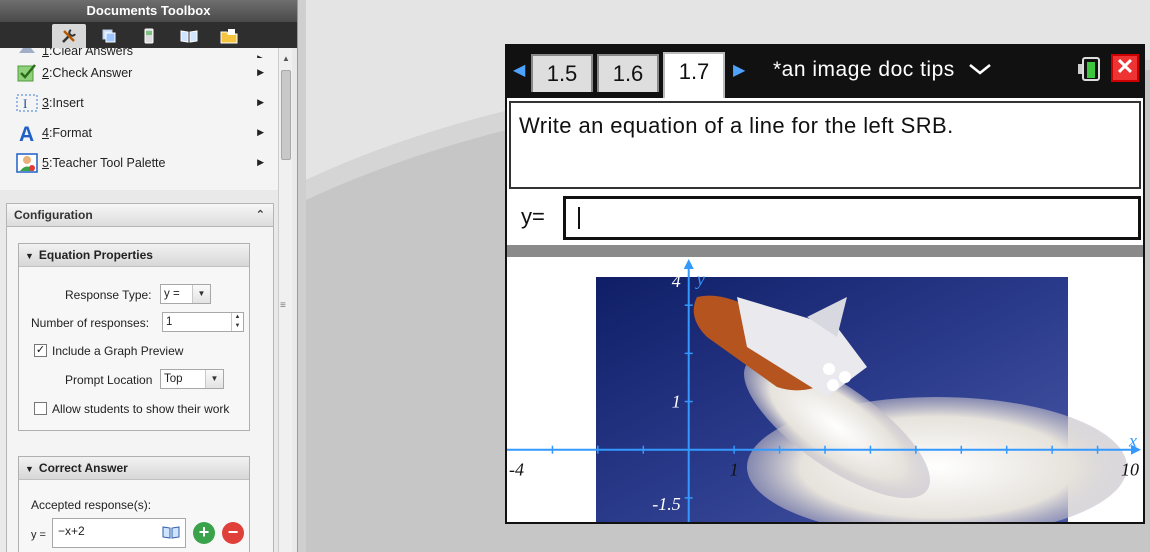 The image size is (1150, 552). Describe the element at coordinates (108, 295) in the screenshot. I see `response-type-label: Response Type:` at that location.